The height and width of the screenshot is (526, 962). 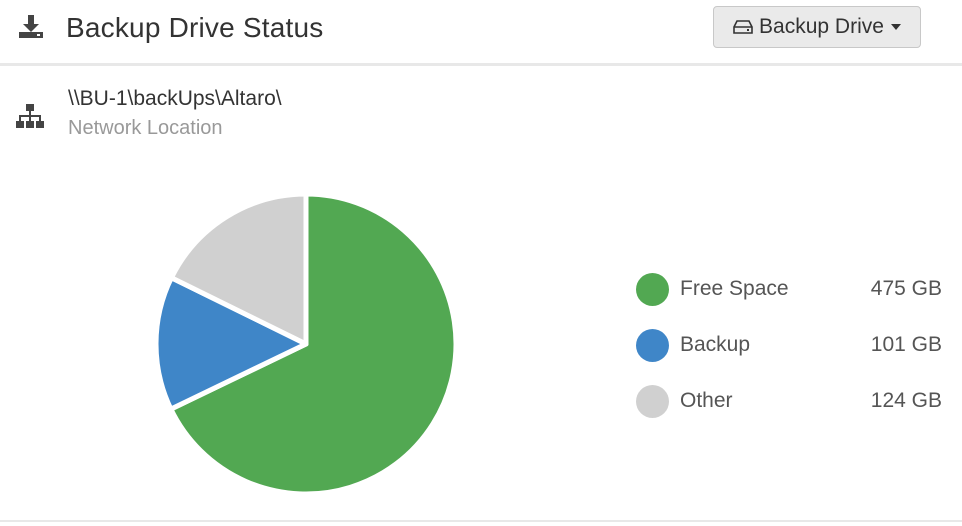 What do you see at coordinates (652, 289) in the screenshot?
I see `legend-swatch-free-space` at bounding box center [652, 289].